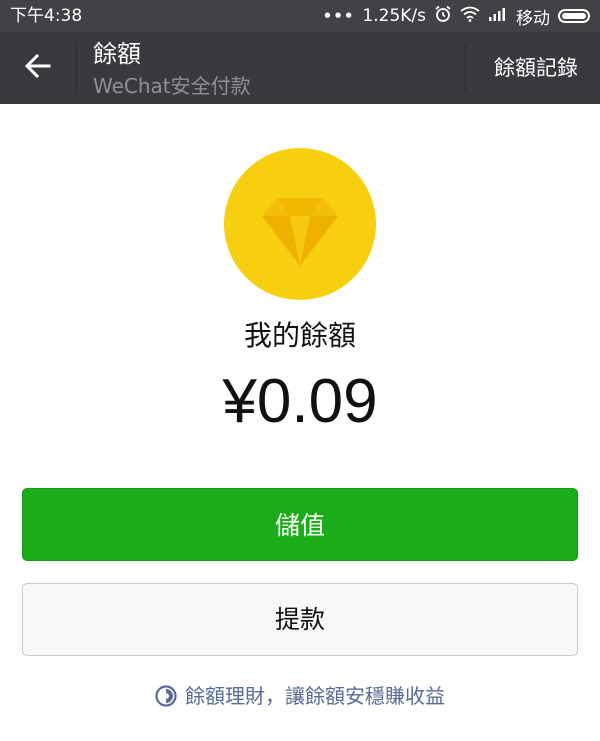  What do you see at coordinates (443, 16) in the screenshot?
I see `alarm-icon` at bounding box center [443, 16].